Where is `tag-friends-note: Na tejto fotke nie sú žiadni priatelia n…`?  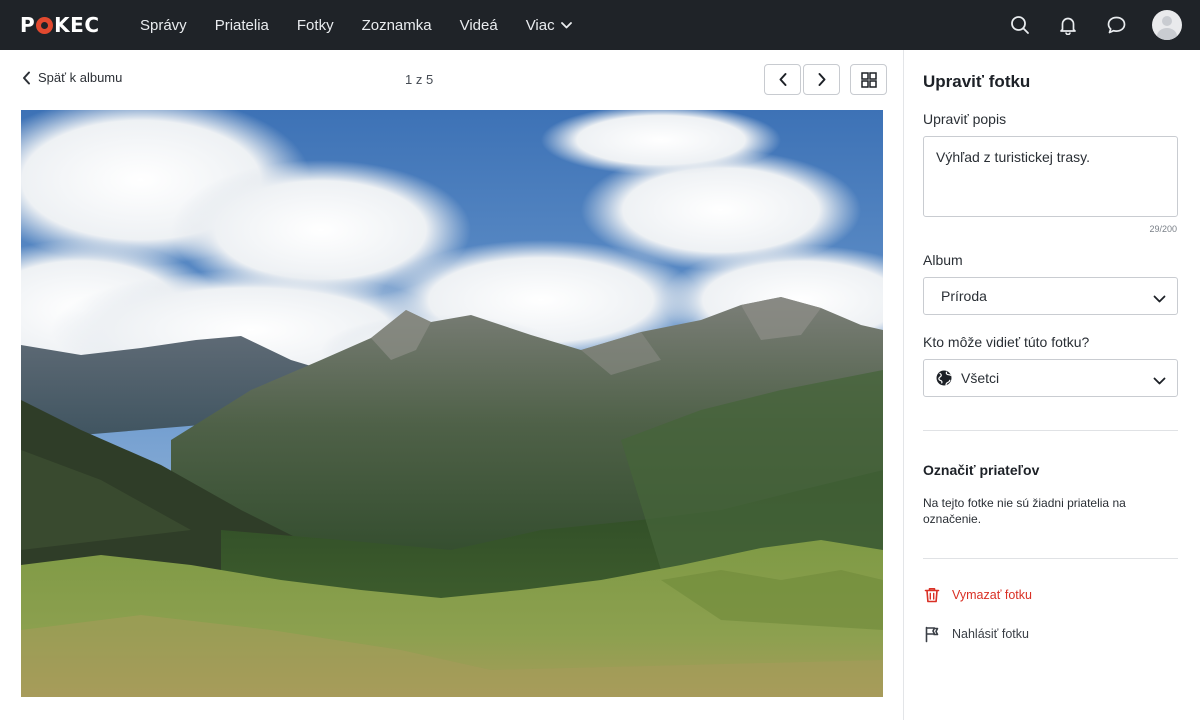
tag-friends-note: Na tejto fotke nie sú žiadni priatelia n… is located at coordinates (1024, 511).